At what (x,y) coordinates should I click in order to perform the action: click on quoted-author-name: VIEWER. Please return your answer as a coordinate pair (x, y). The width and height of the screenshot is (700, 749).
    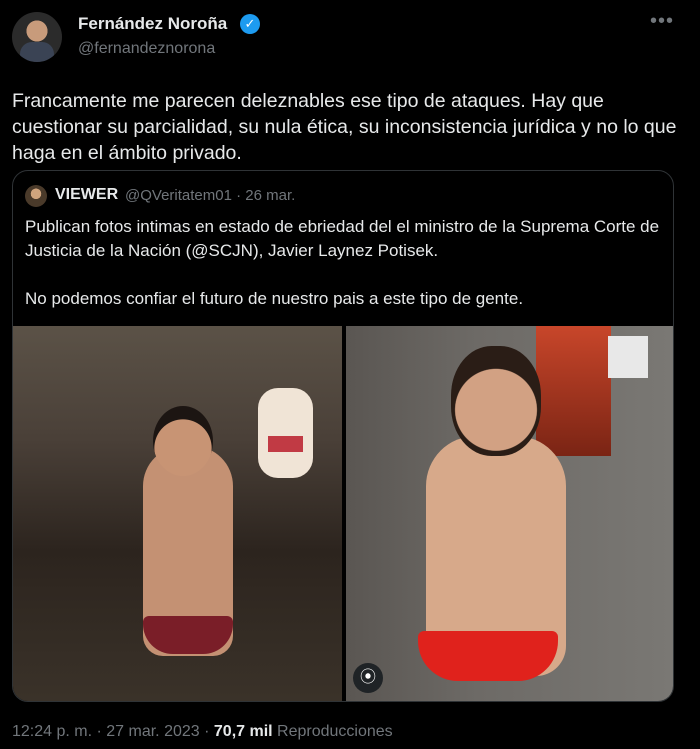
    Looking at the image, I should click on (87, 194).